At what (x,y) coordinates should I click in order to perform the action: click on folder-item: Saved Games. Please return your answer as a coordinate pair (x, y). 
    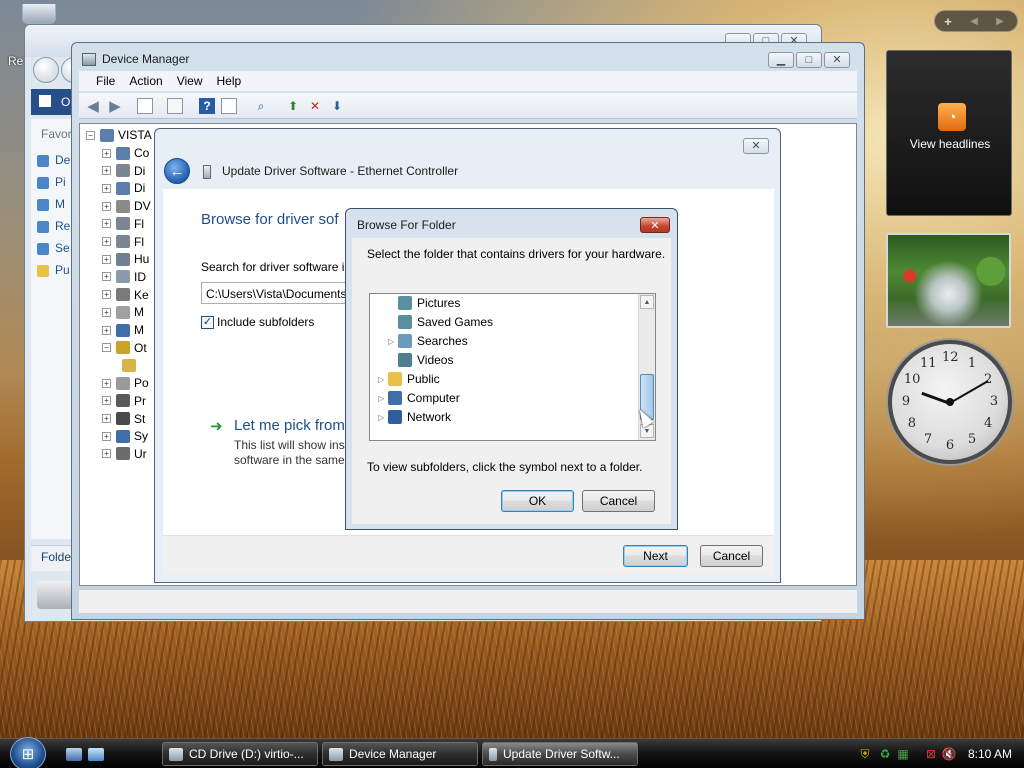
    Looking at the image, I should click on (440, 322).